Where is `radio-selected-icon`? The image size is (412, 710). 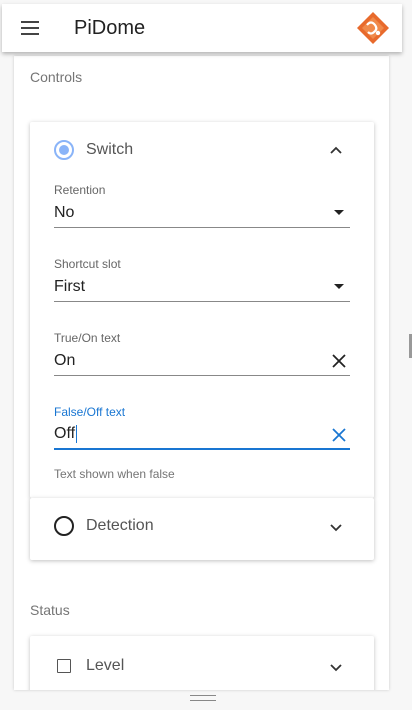
radio-selected-icon is located at coordinates (64, 150).